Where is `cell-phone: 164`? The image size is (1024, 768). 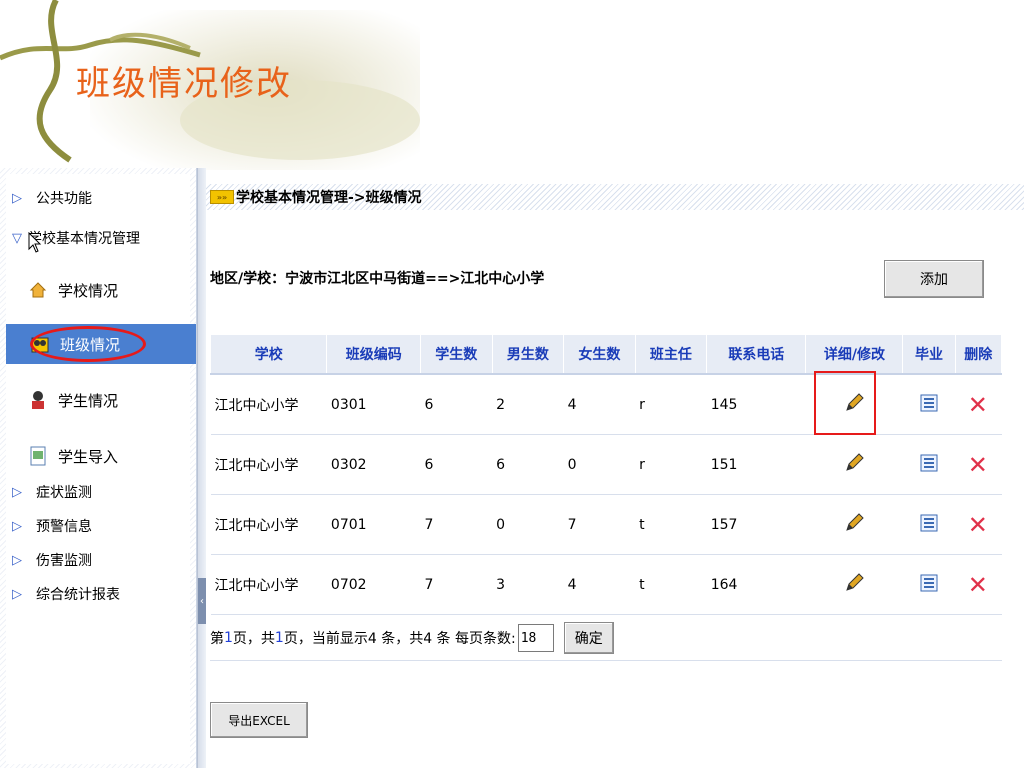 cell-phone: 164 is located at coordinates (756, 584).